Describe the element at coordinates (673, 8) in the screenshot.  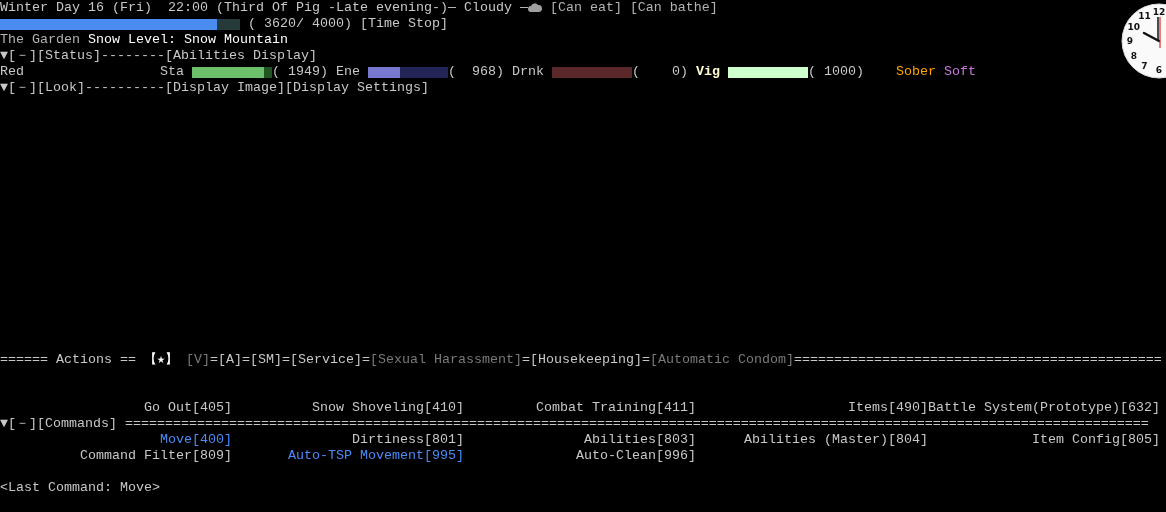
I see `menu-link: [Can bathe]` at that location.